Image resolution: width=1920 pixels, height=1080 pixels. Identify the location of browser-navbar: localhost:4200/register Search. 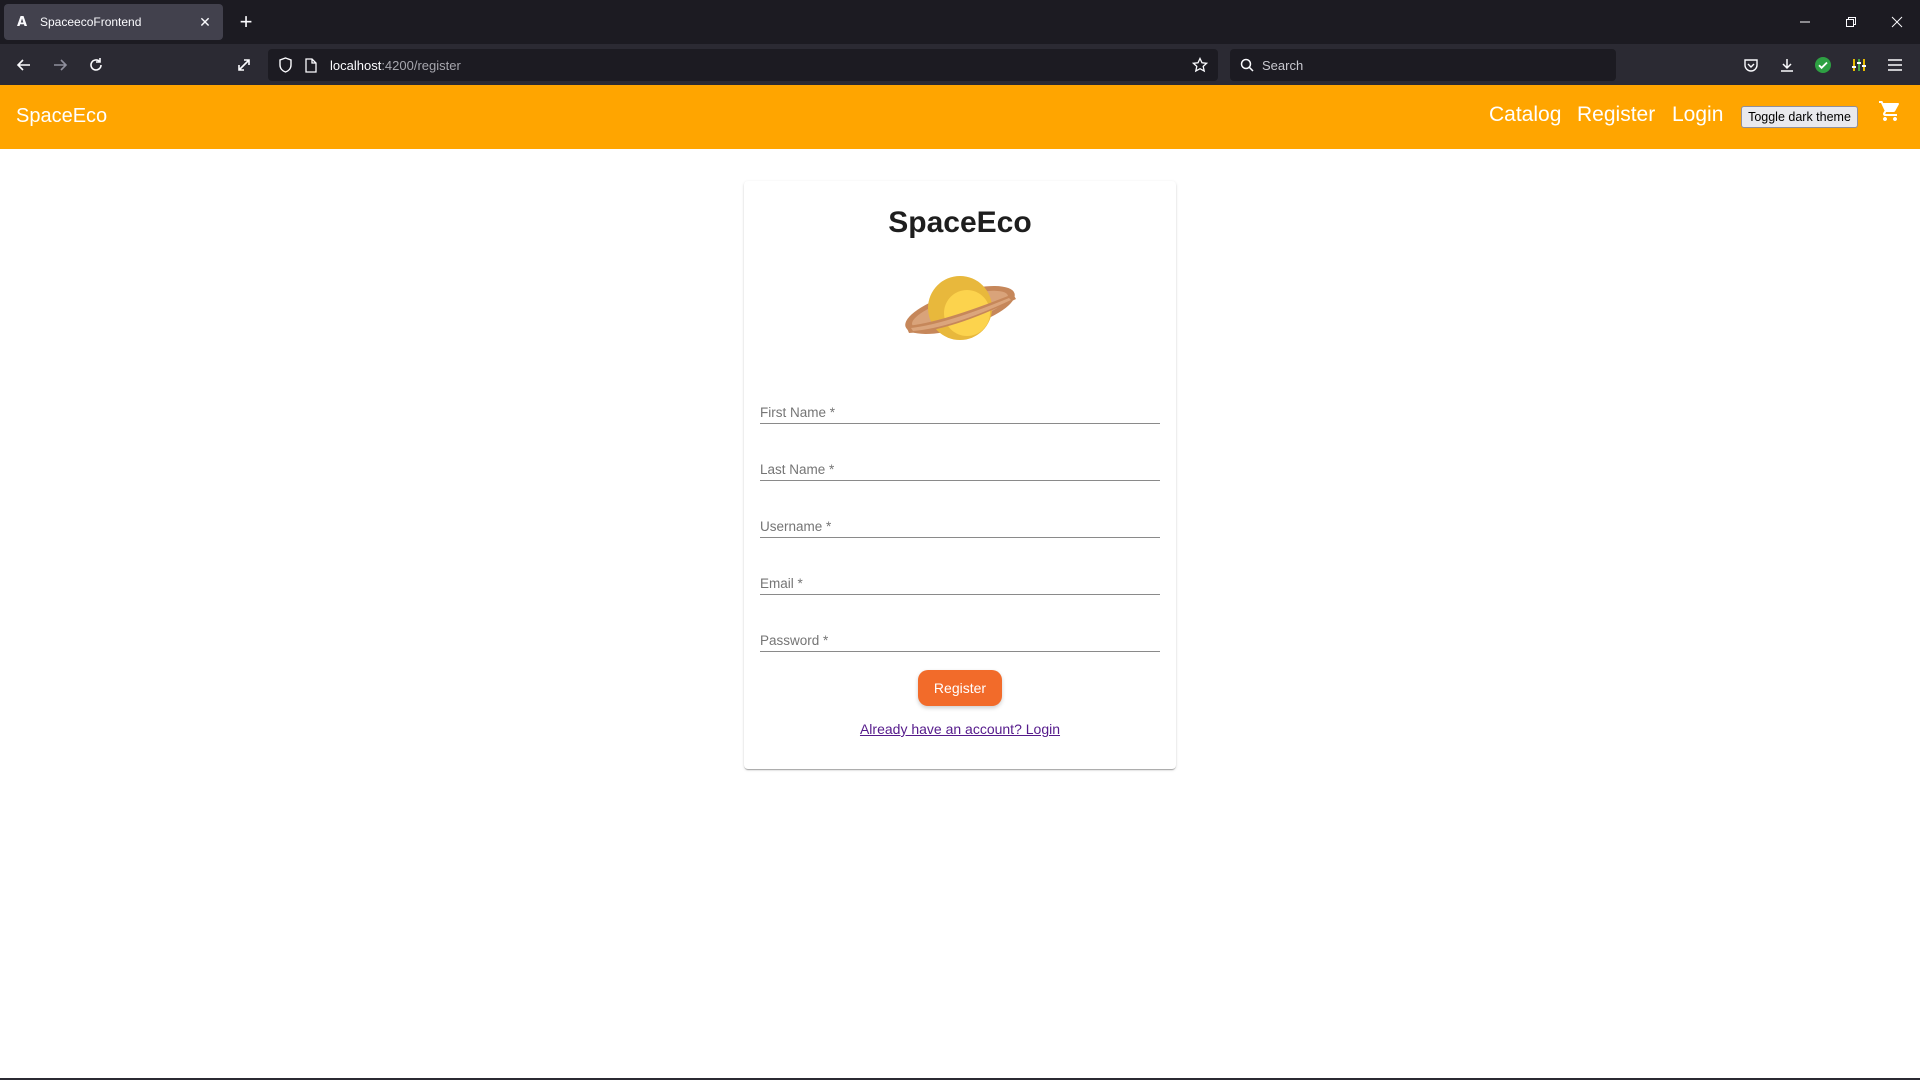
(960, 64).